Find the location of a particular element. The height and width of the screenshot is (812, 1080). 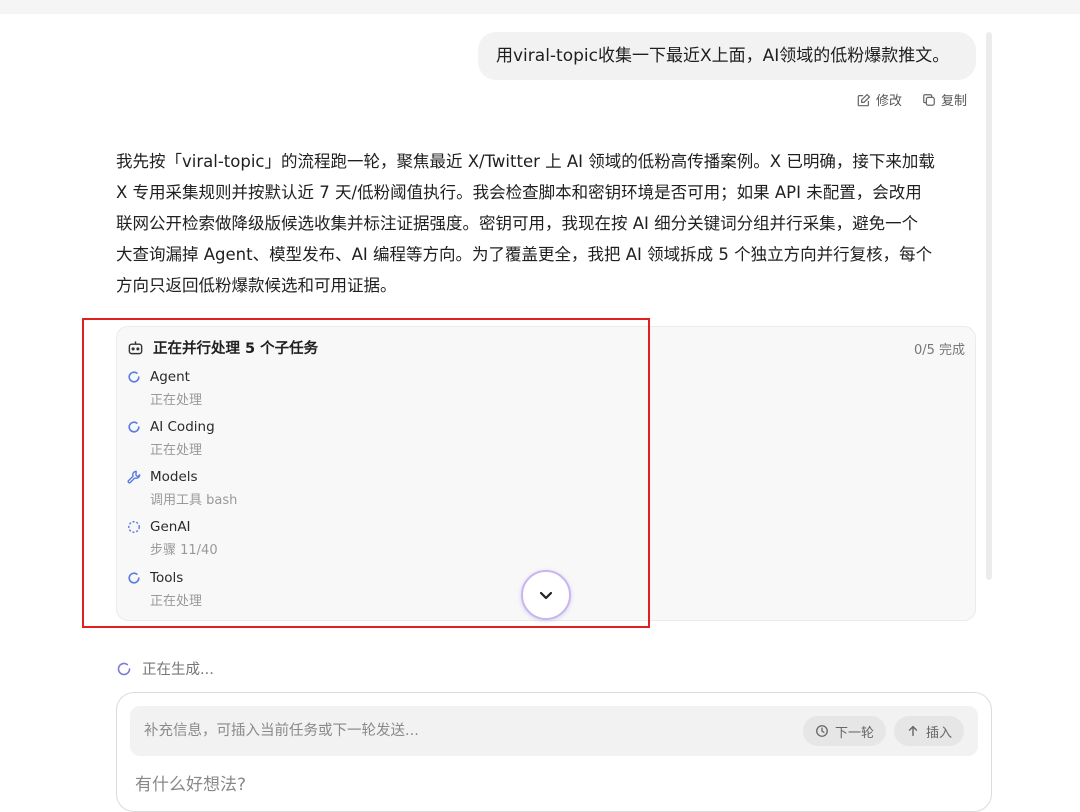

dashed-circle-icon is located at coordinates (134, 527).